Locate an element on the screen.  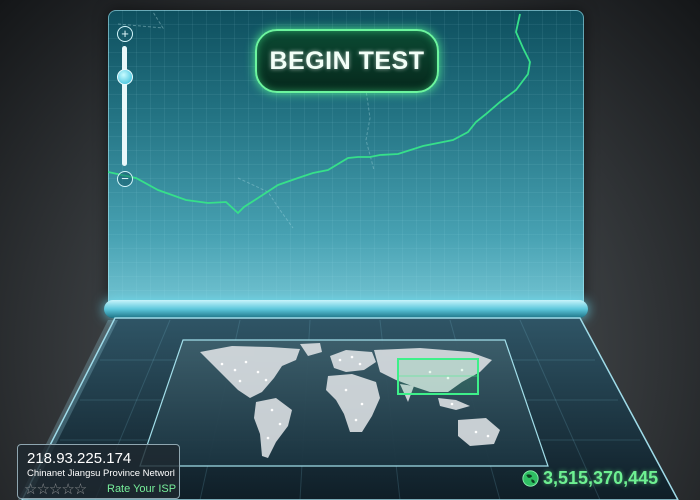
isp-name: Chinanet Jiangsu Province Networl is located at coordinates (101, 473).